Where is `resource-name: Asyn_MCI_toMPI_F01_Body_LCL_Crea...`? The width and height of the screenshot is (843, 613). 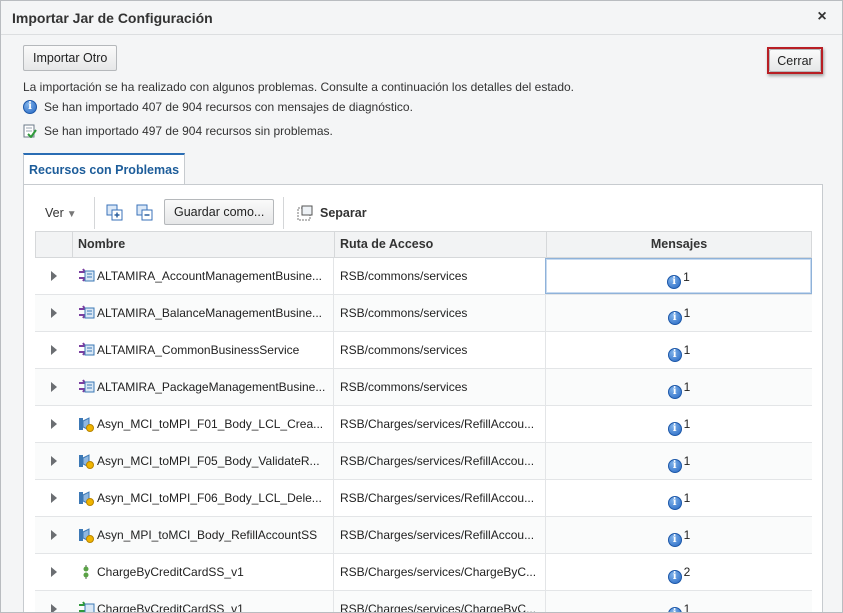 resource-name: Asyn_MCI_toMPI_F01_Body_LCL_Crea... is located at coordinates (210, 424).